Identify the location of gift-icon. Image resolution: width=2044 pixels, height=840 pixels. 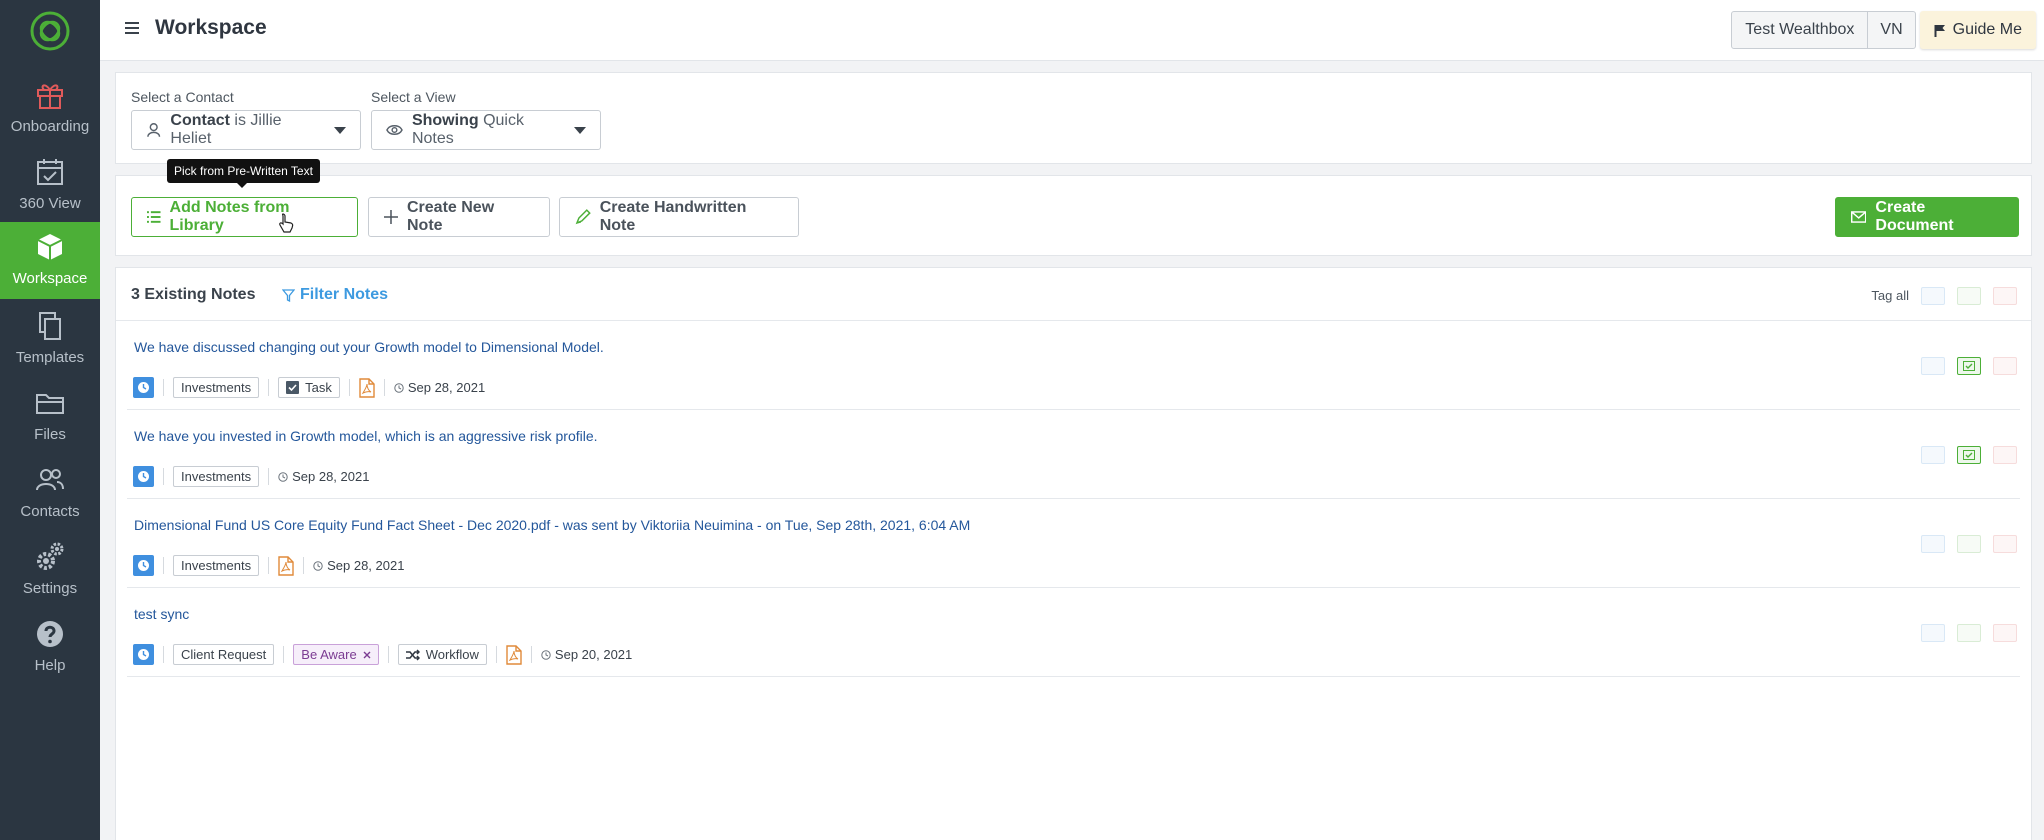
(50, 95).